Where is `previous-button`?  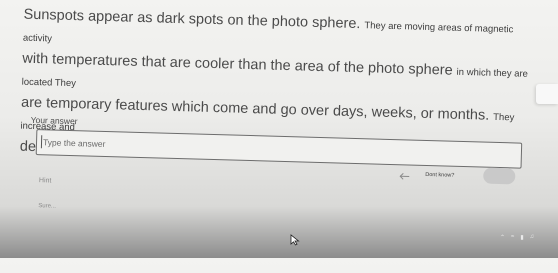
previous-button is located at coordinates (405, 176).